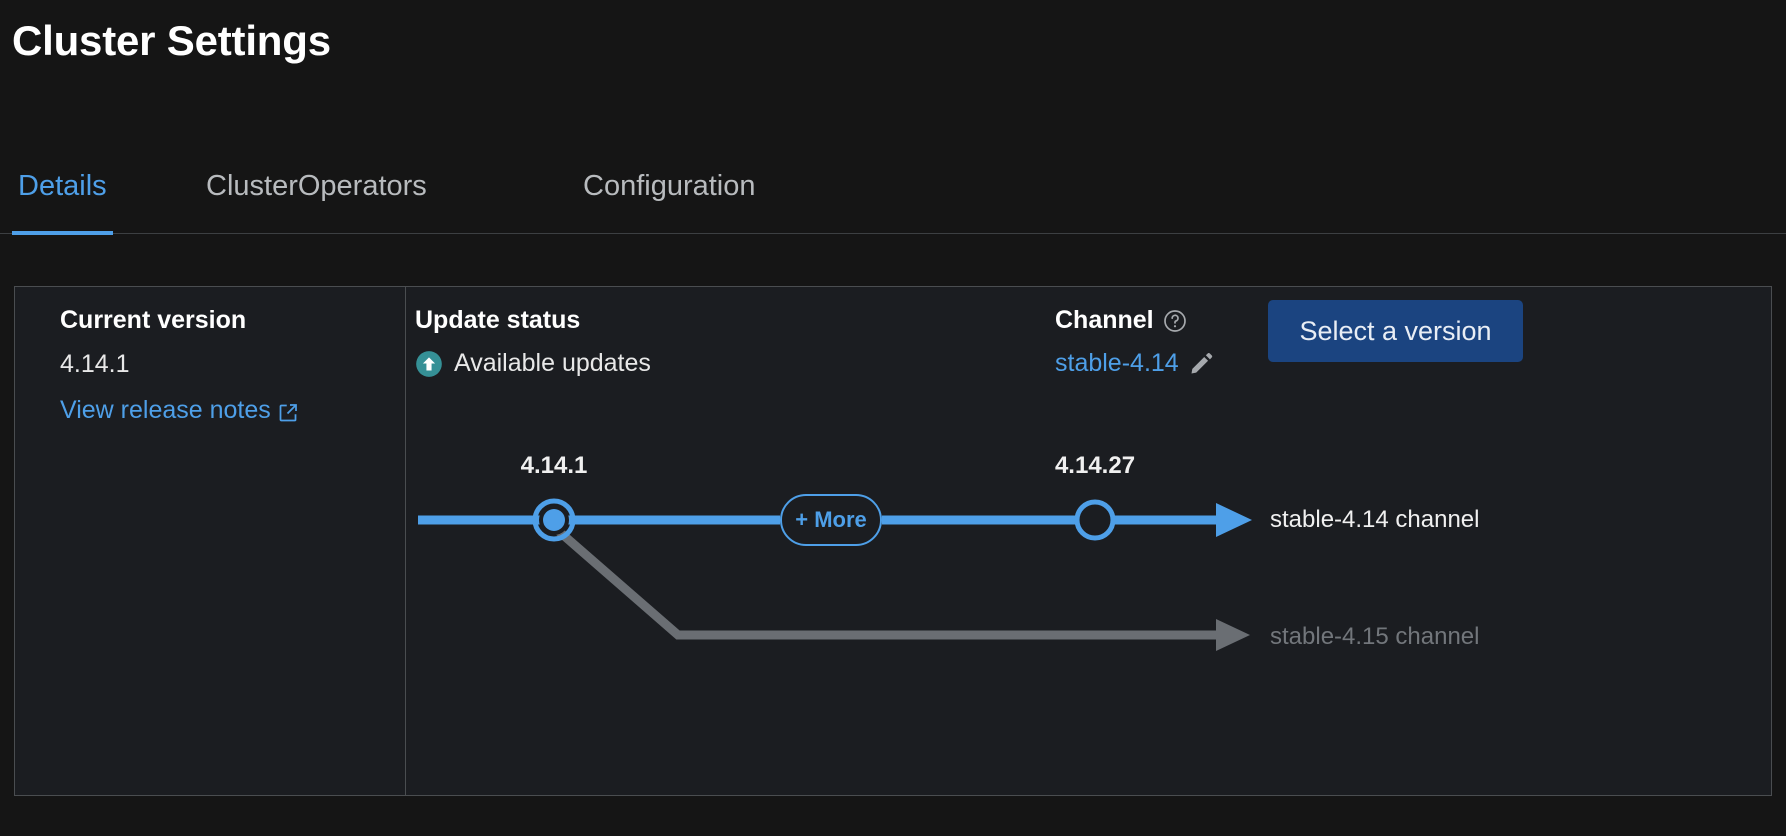 This screenshot has width=1786, height=836. Describe the element at coordinates (1104, 320) in the screenshot. I see `channel-heading-label: Channel` at that location.